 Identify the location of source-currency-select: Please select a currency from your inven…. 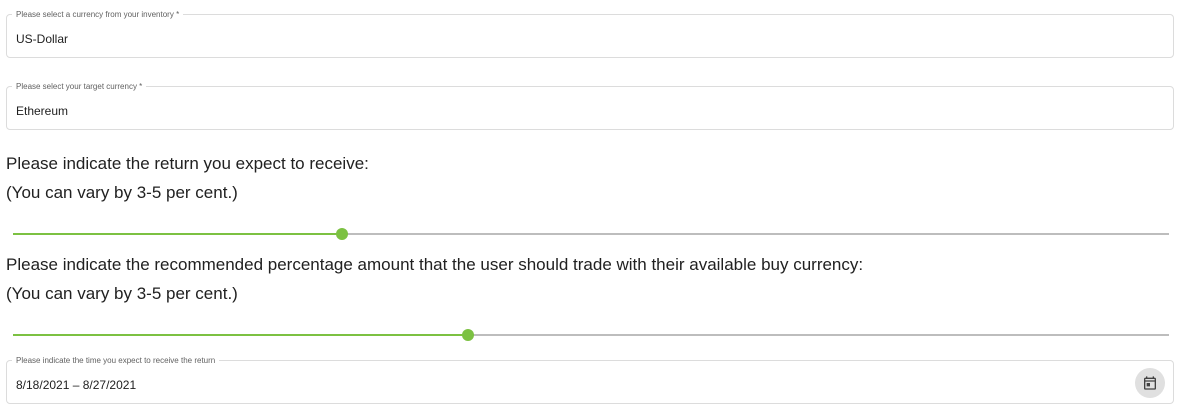
(590, 33).